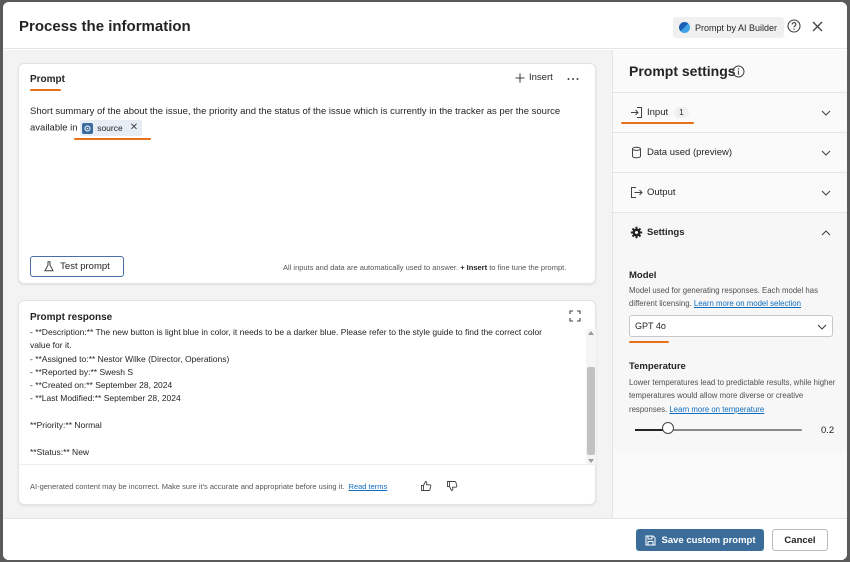 This screenshot has width=850, height=562. What do you see at coordinates (650, 540) in the screenshot?
I see `save-icon` at bounding box center [650, 540].